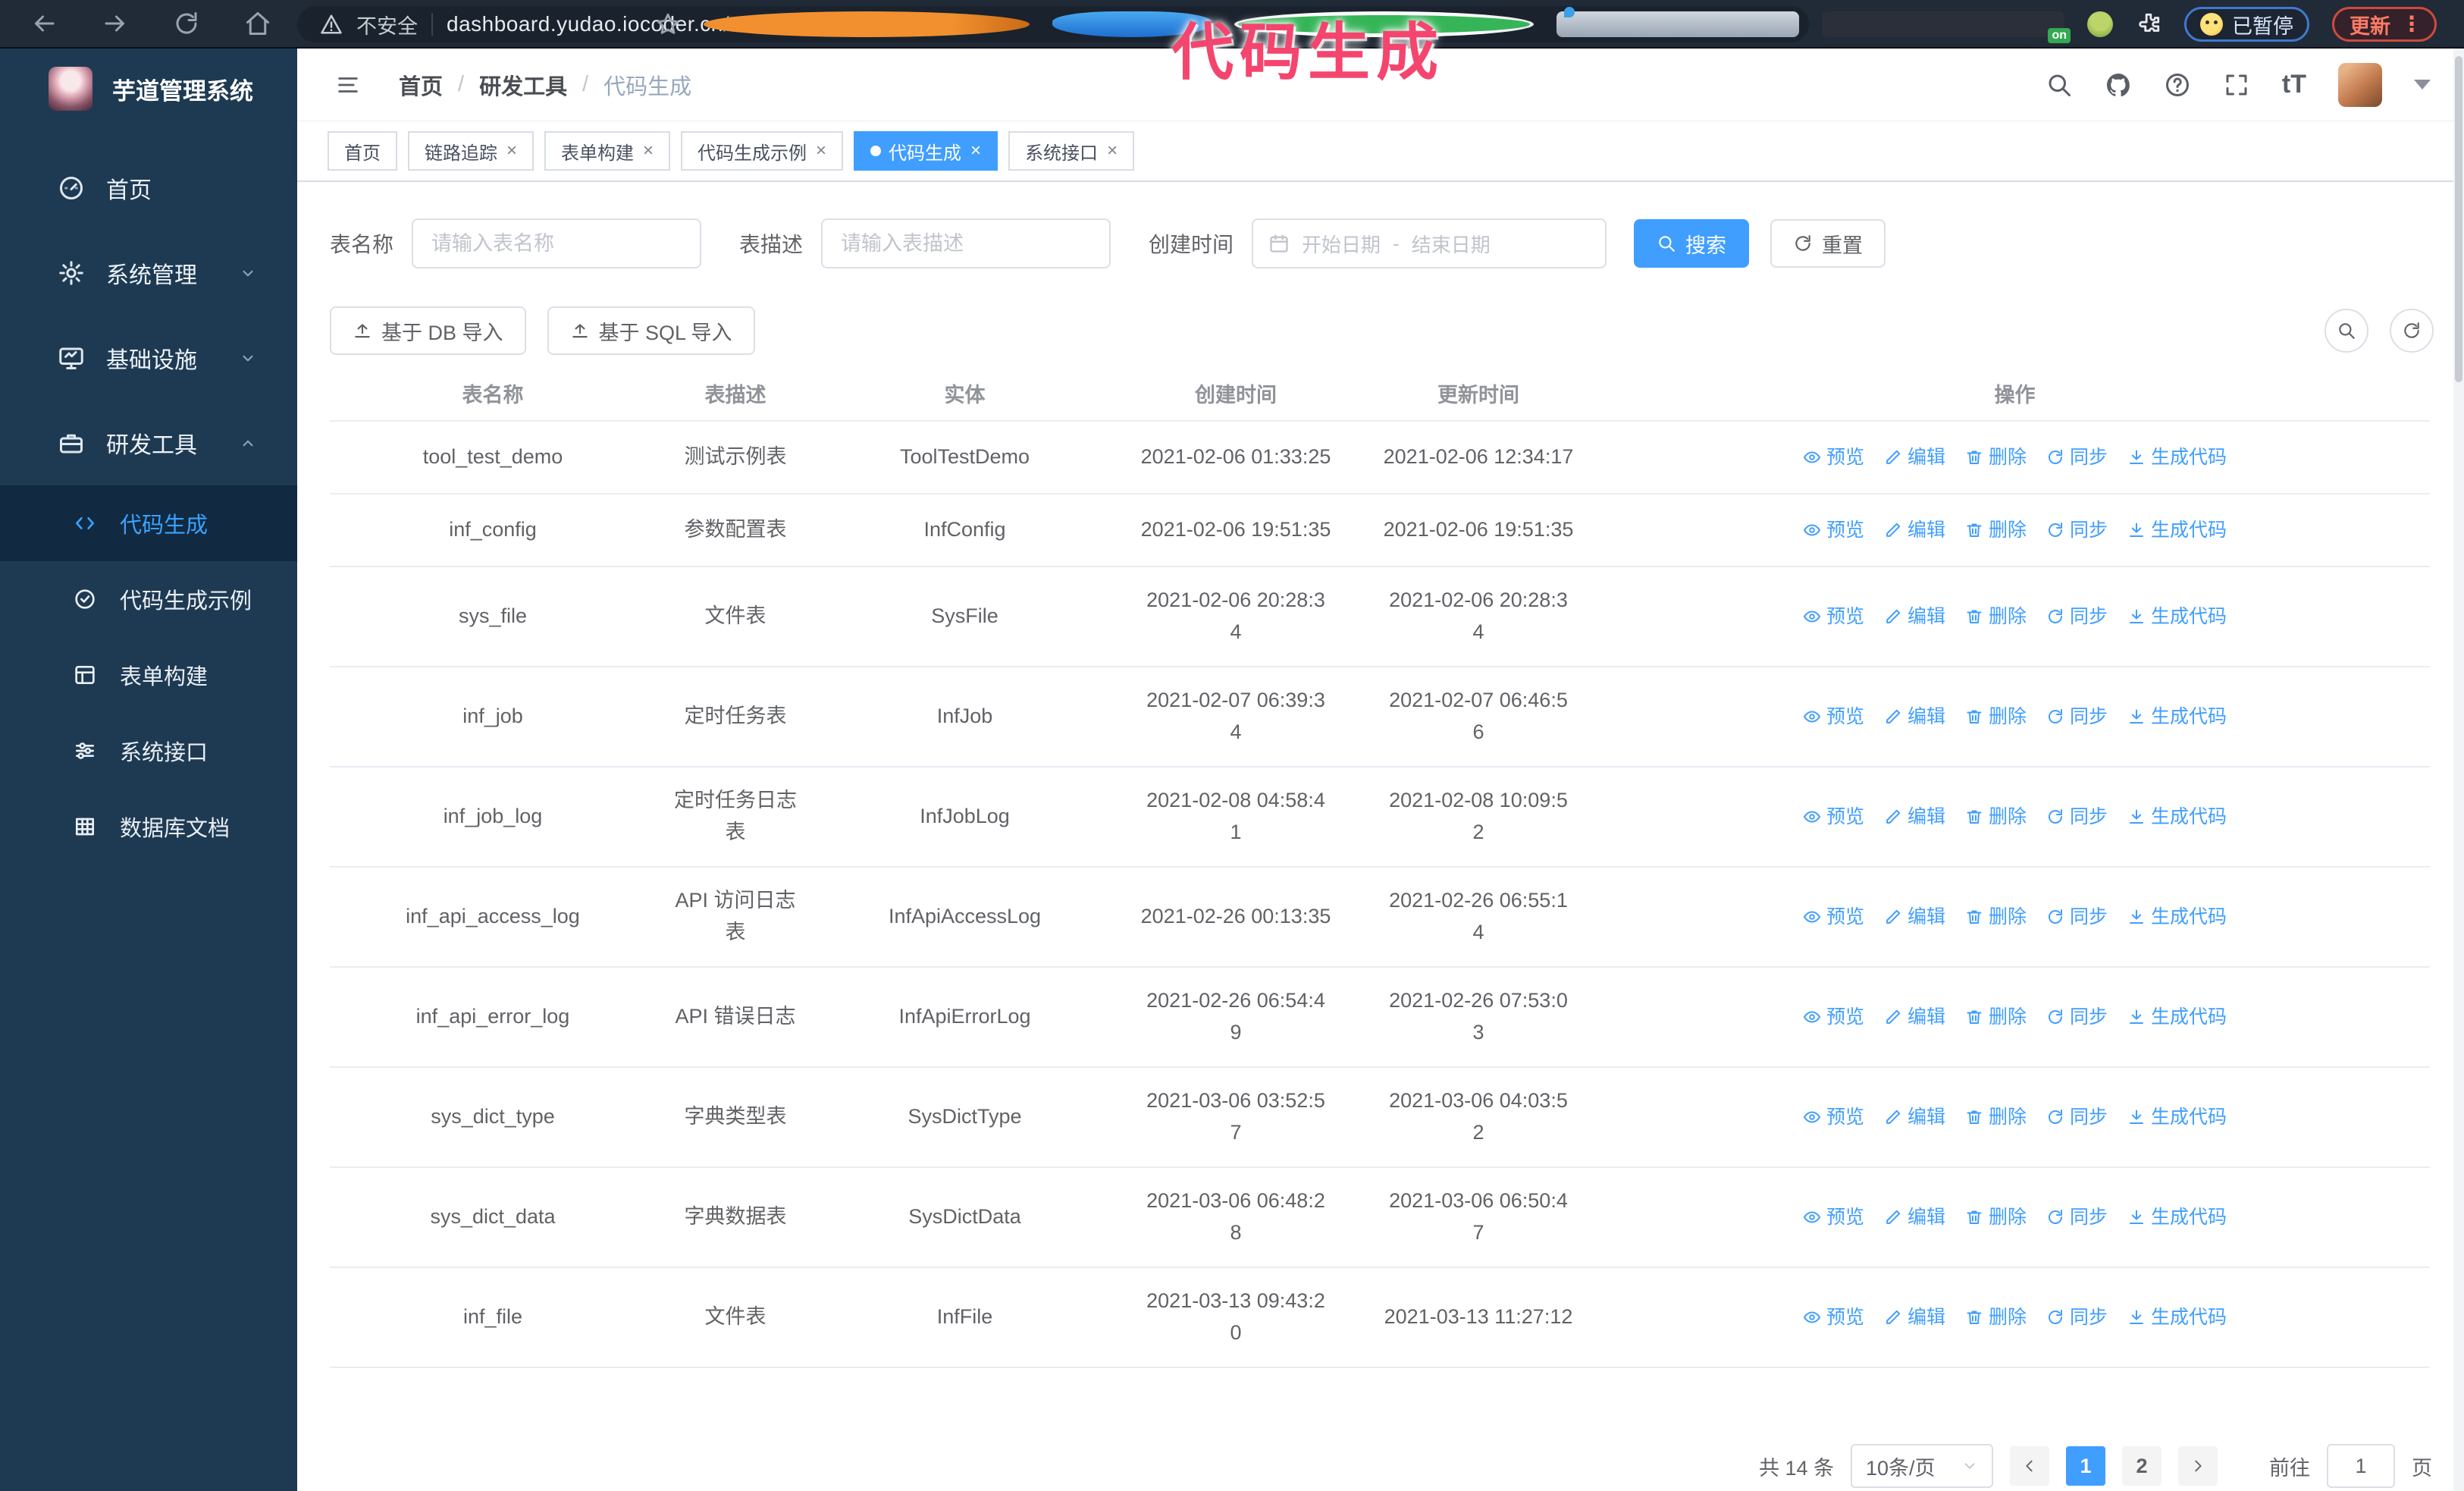 The image size is (2464, 1491). I want to click on table-name-input, so click(557, 243).